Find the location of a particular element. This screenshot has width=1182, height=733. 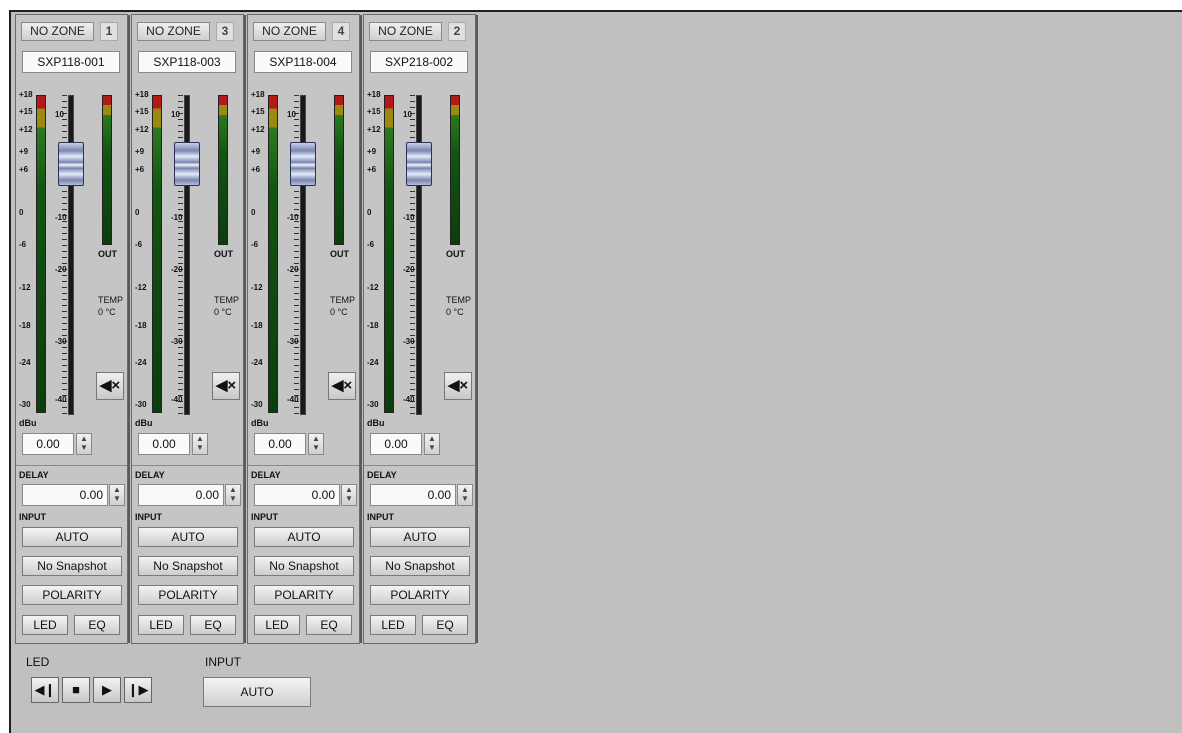

device-name-field: SXP118-004 is located at coordinates (303, 62).